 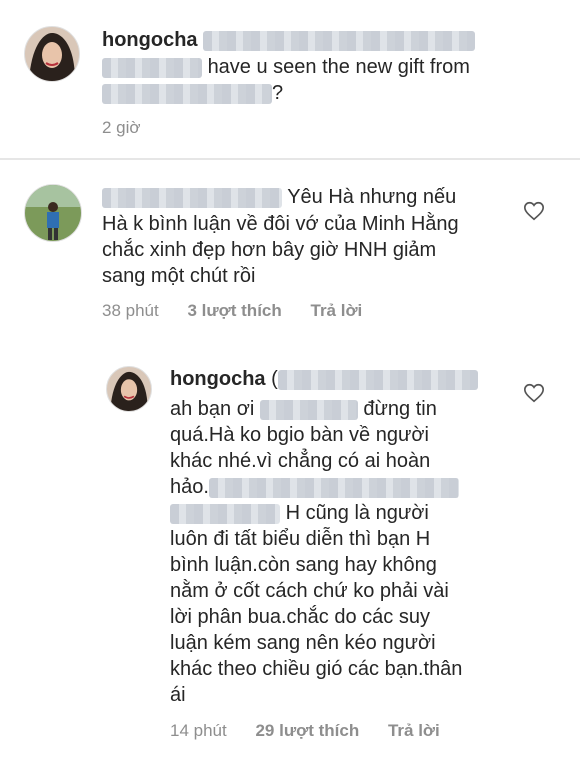 I want to click on avatar-hongocha, so click(x=52, y=54).